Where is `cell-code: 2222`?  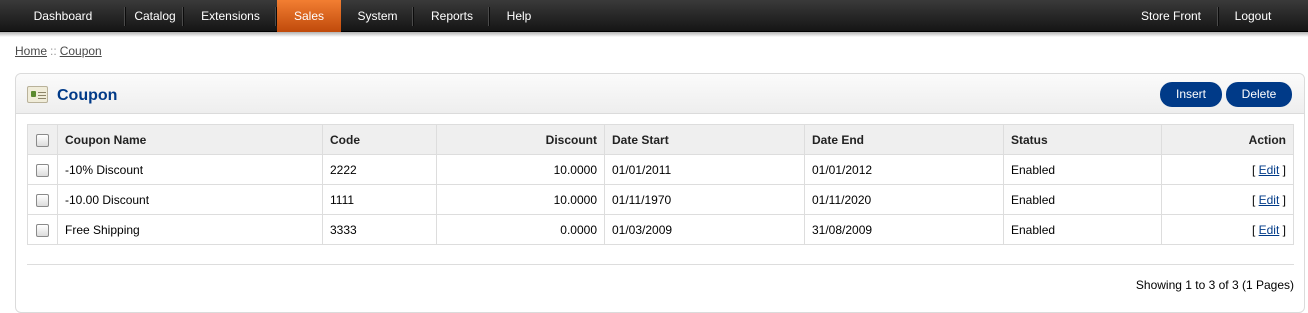
cell-code: 2222 is located at coordinates (379, 169).